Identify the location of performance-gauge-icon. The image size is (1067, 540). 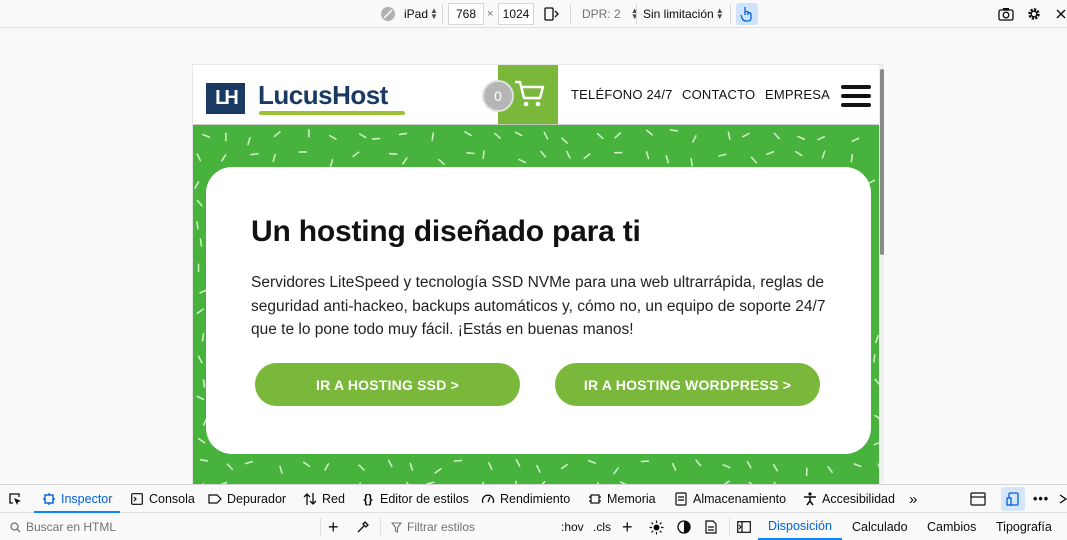
(488, 499).